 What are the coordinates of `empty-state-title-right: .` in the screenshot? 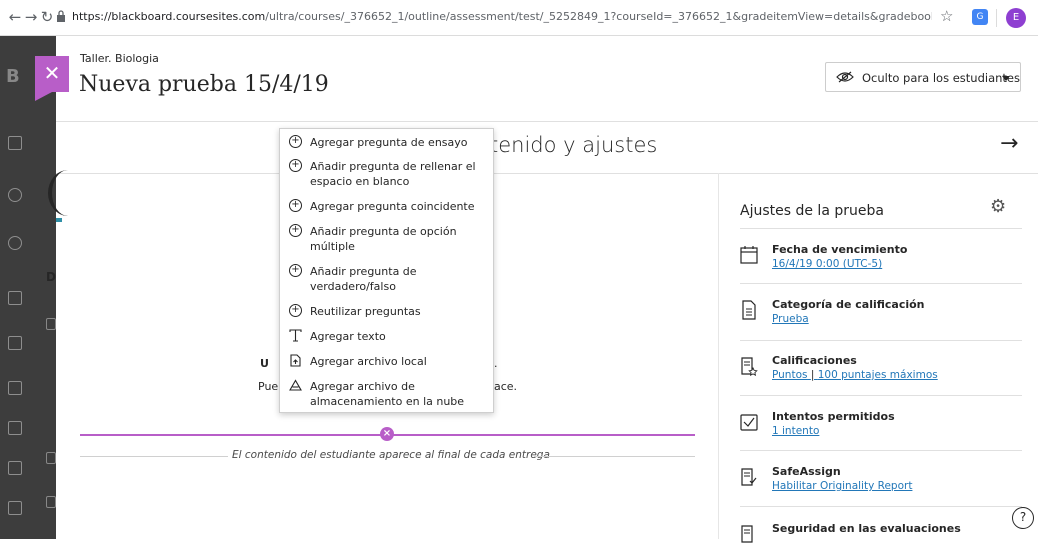 It's located at (496, 363).